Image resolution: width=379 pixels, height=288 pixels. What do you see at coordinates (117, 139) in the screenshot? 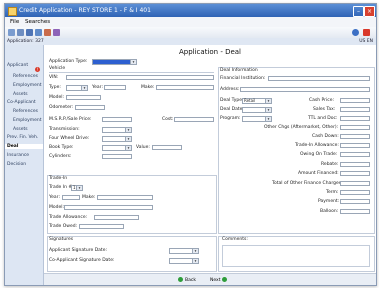
I see `fwd-select: ▾` at bounding box center [117, 139].